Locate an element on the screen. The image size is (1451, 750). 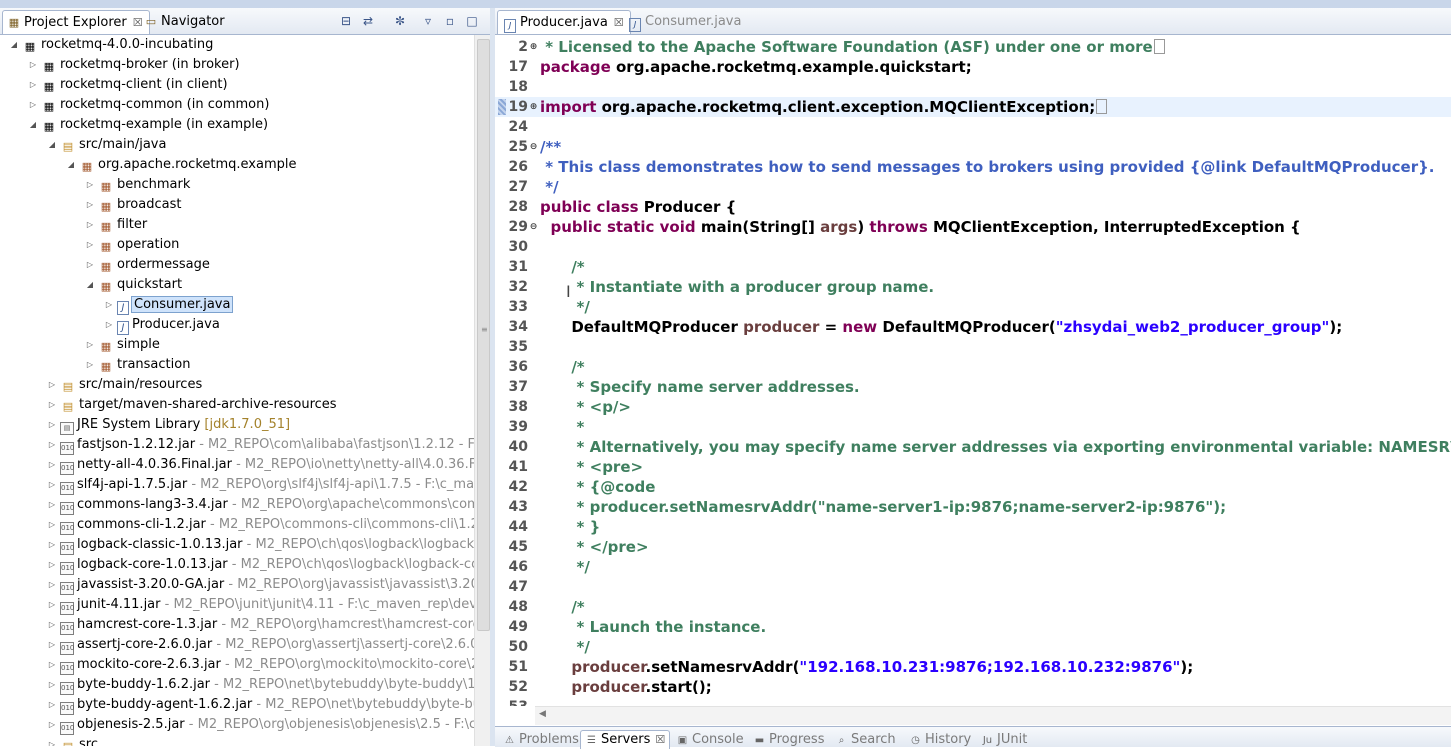
code-line: 31 /* is located at coordinates (973, 267).